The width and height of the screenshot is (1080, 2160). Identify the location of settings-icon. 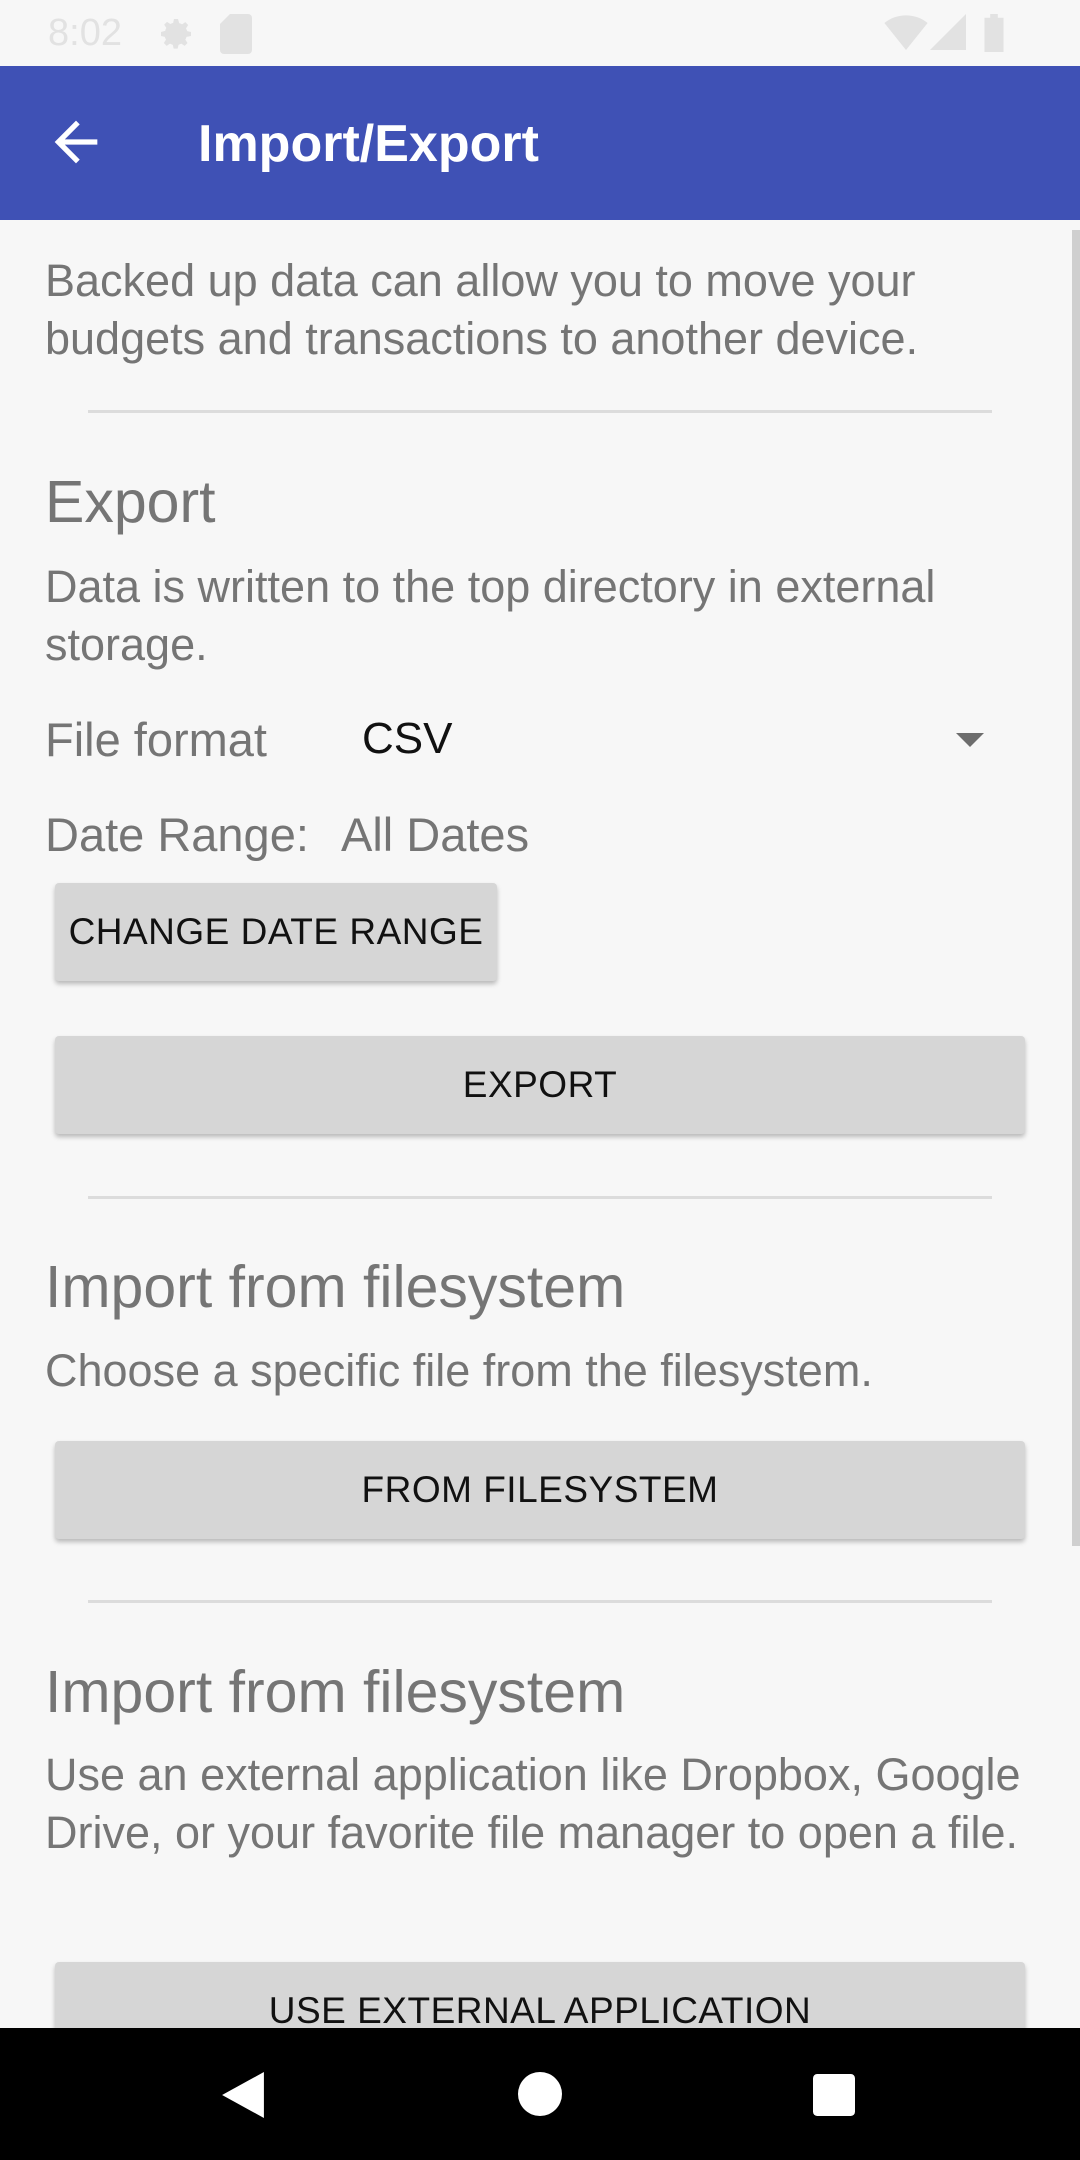
(176, 36).